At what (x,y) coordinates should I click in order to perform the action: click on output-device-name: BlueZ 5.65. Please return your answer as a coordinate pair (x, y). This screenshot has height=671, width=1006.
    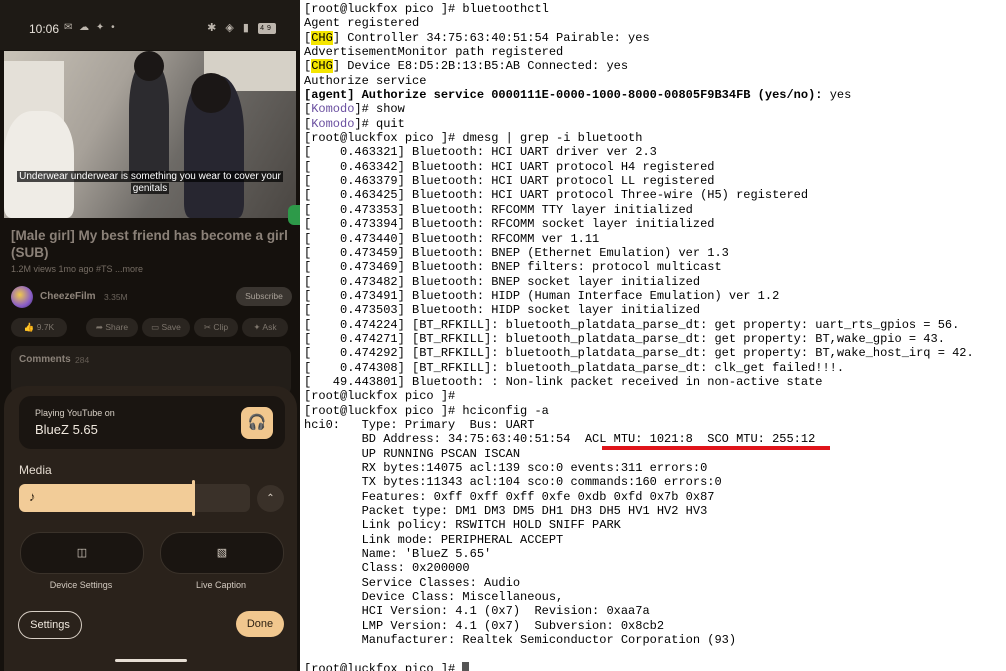
    Looking at the image, I should click on (66, 429).